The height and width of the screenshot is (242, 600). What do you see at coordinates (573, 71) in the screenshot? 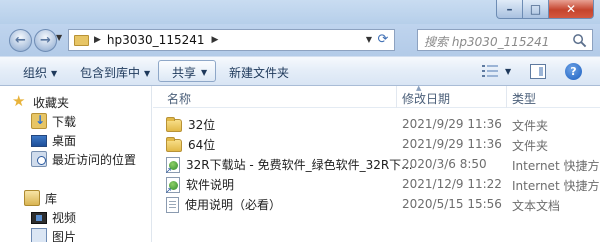
I see `help-icon: ?` at bounding box center [573, 71].